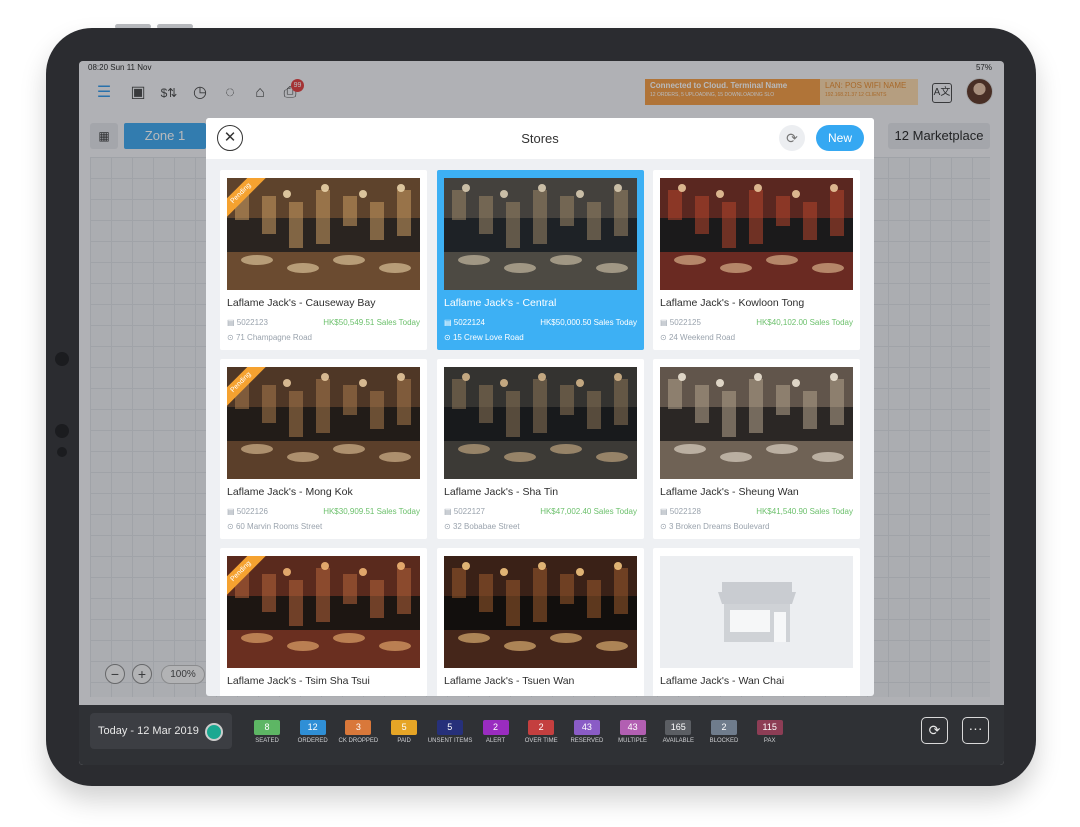 The height and width of the screenshot is (827, 1080). What do you see at coordinates (450, 741) in the screenshot?
I see `status-label: UNSENT ITEMS` at bounding box center [450, 741].